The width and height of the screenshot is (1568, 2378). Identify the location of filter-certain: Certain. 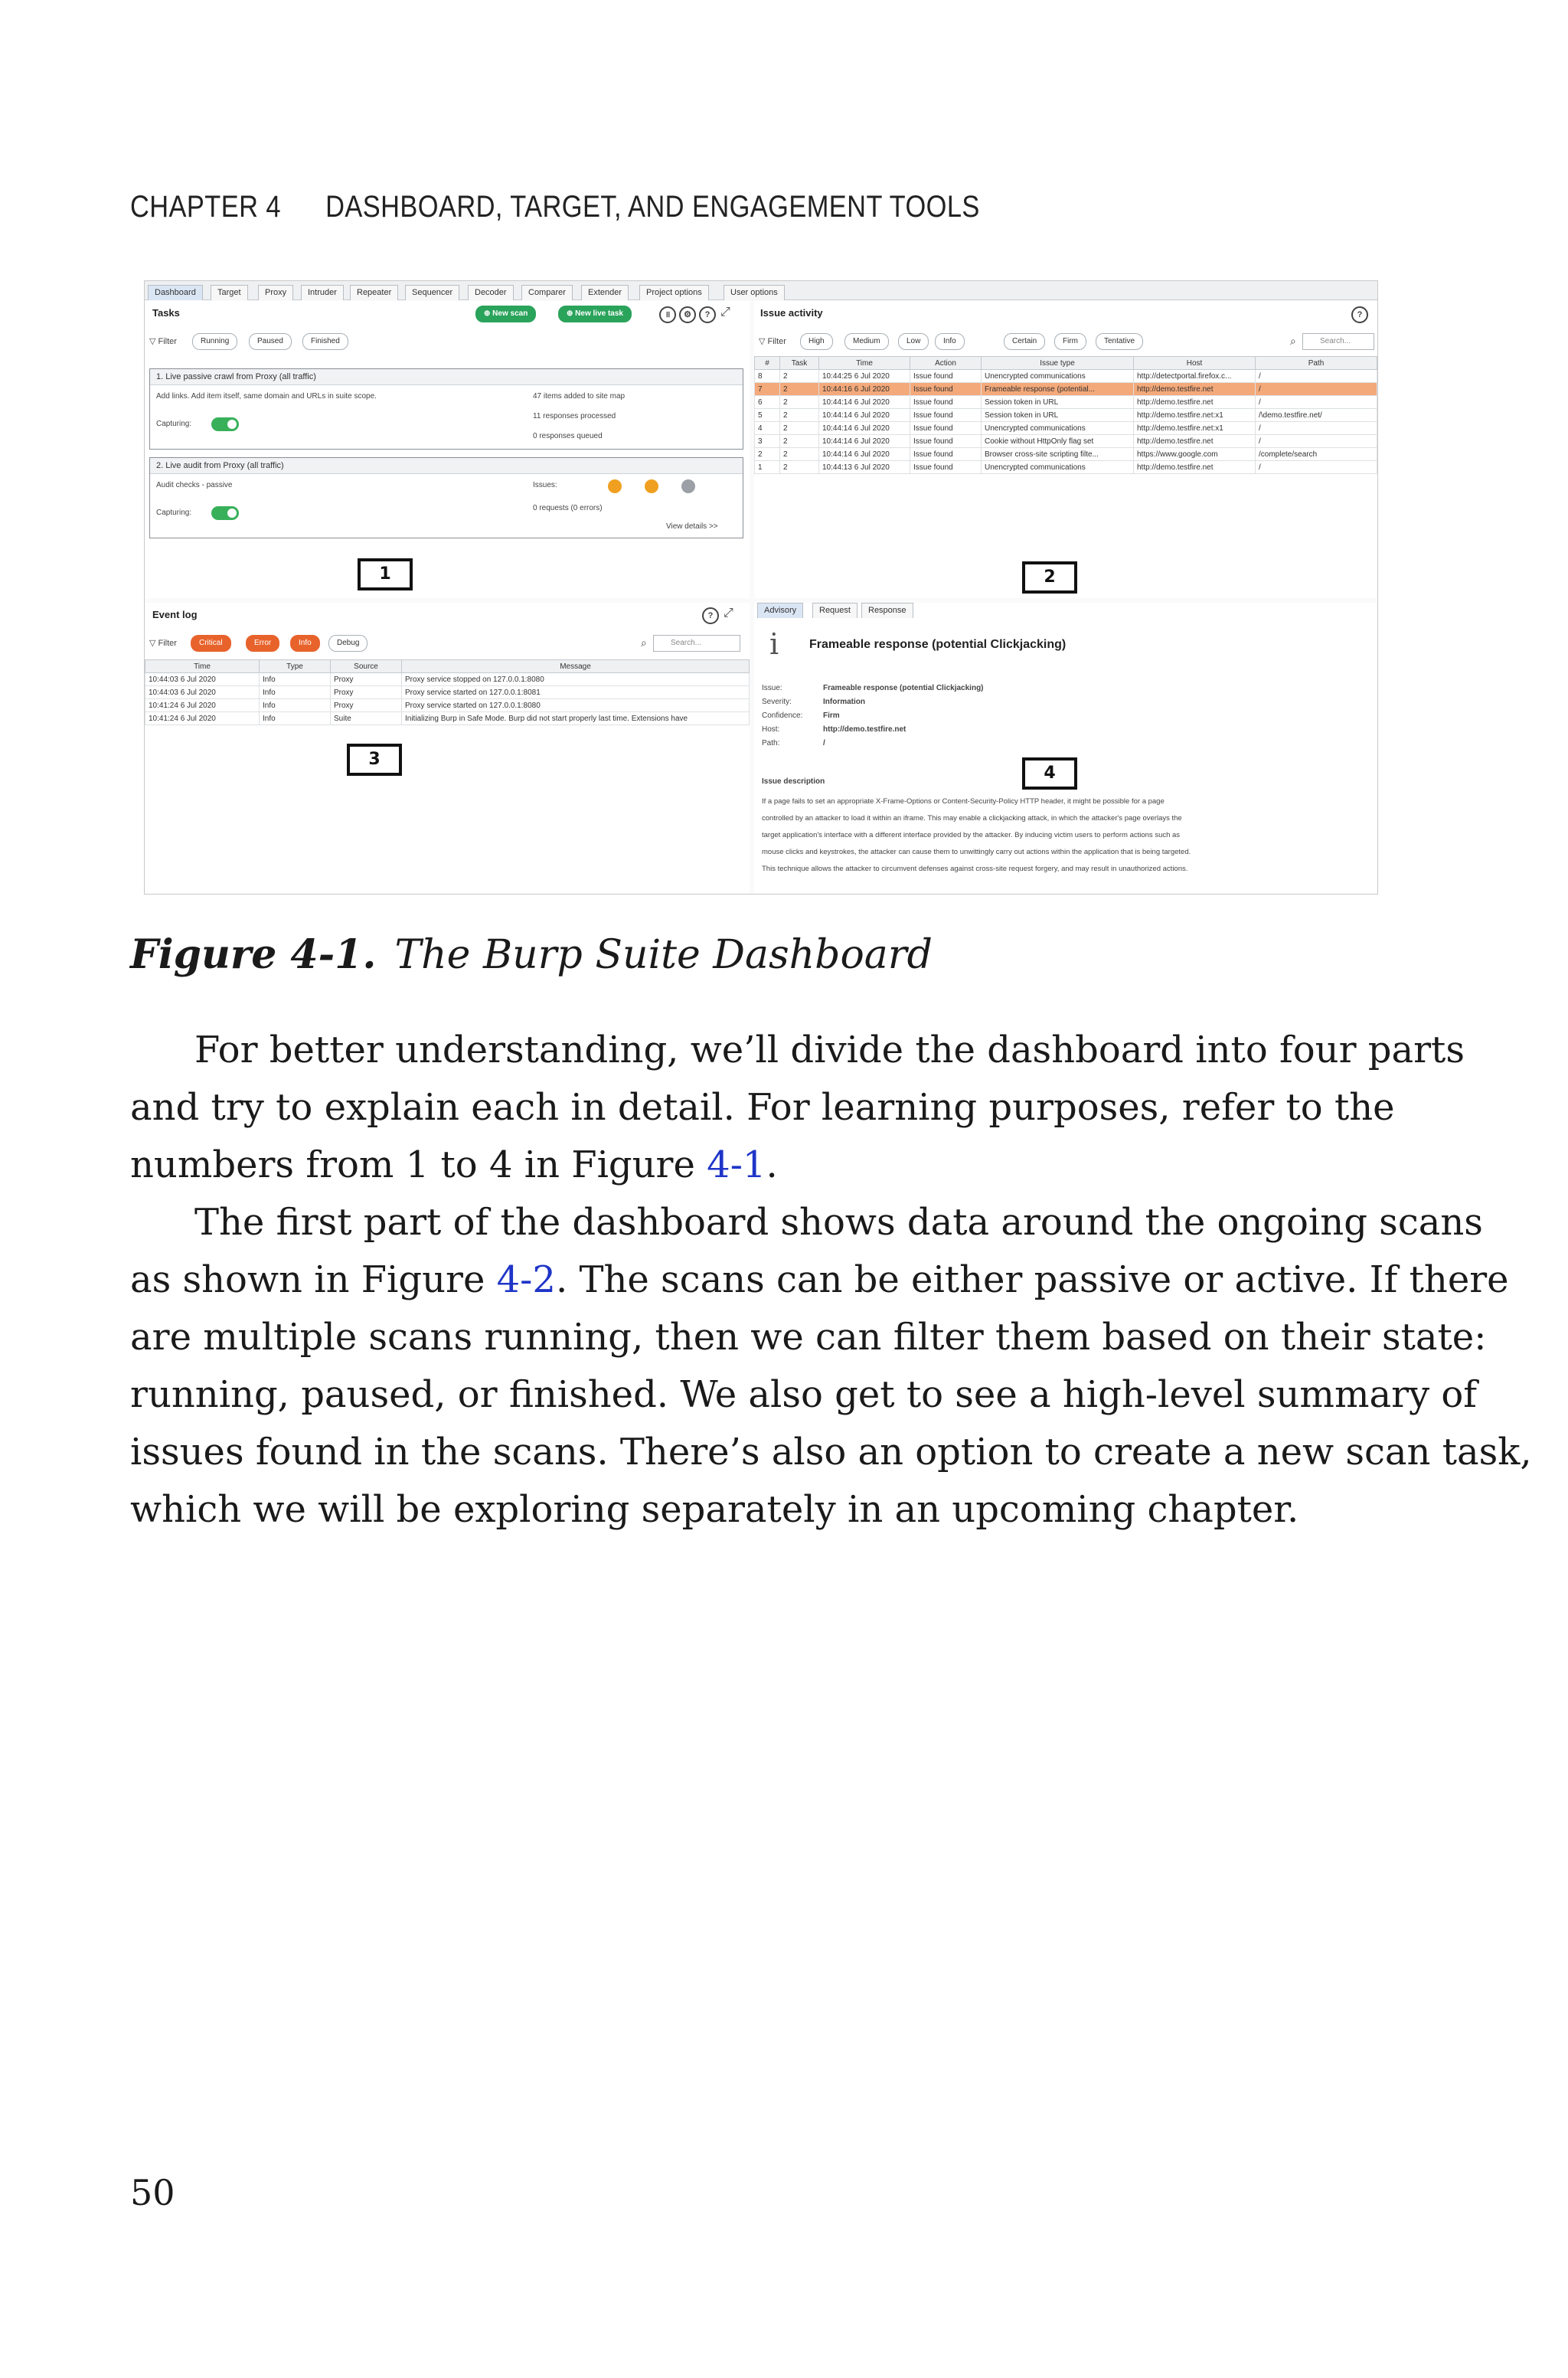
(1025, 342).